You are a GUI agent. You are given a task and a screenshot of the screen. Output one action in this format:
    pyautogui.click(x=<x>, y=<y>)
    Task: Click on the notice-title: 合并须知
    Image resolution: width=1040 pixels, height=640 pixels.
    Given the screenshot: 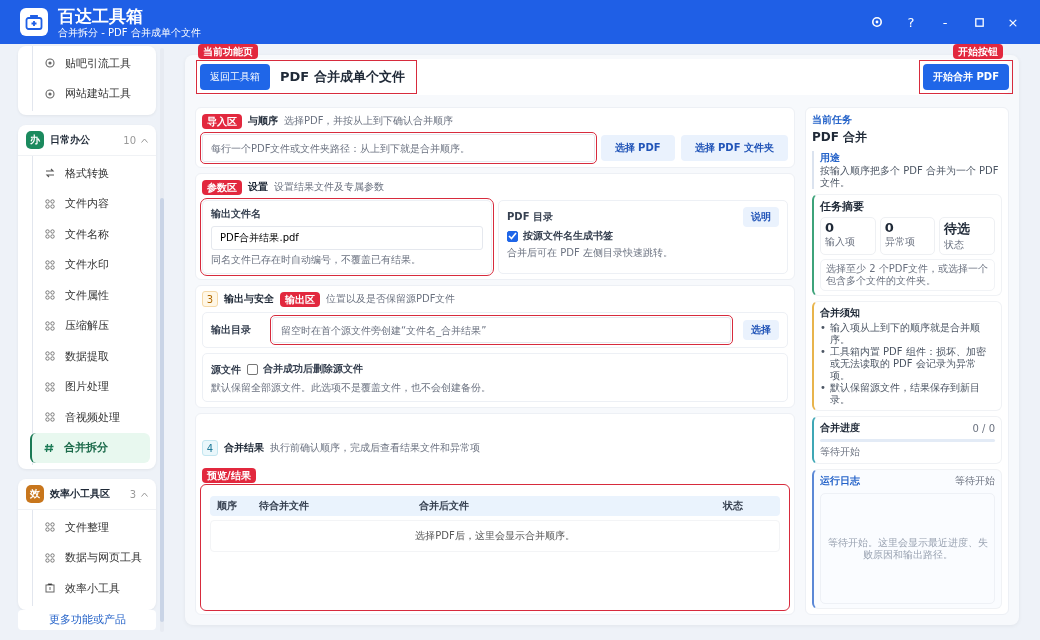 What is the action you would take?
    pyautogui.click(x=840, y=313)
    